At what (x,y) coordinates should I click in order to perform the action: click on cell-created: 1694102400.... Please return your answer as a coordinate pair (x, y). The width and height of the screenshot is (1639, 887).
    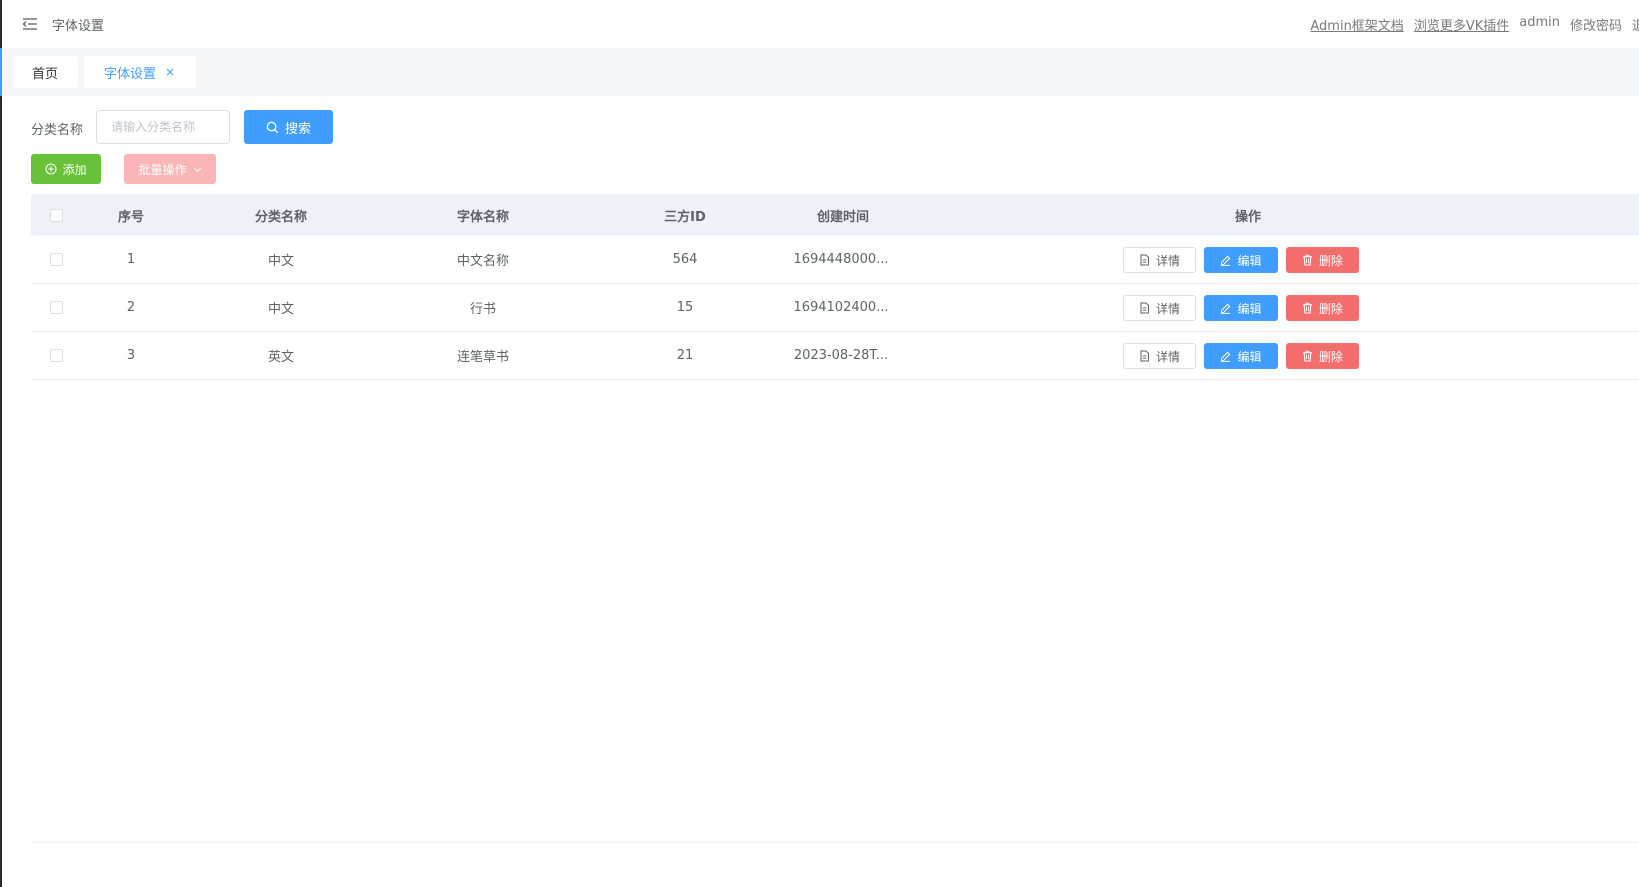
    Looking at the image, I should click on (841, 307).